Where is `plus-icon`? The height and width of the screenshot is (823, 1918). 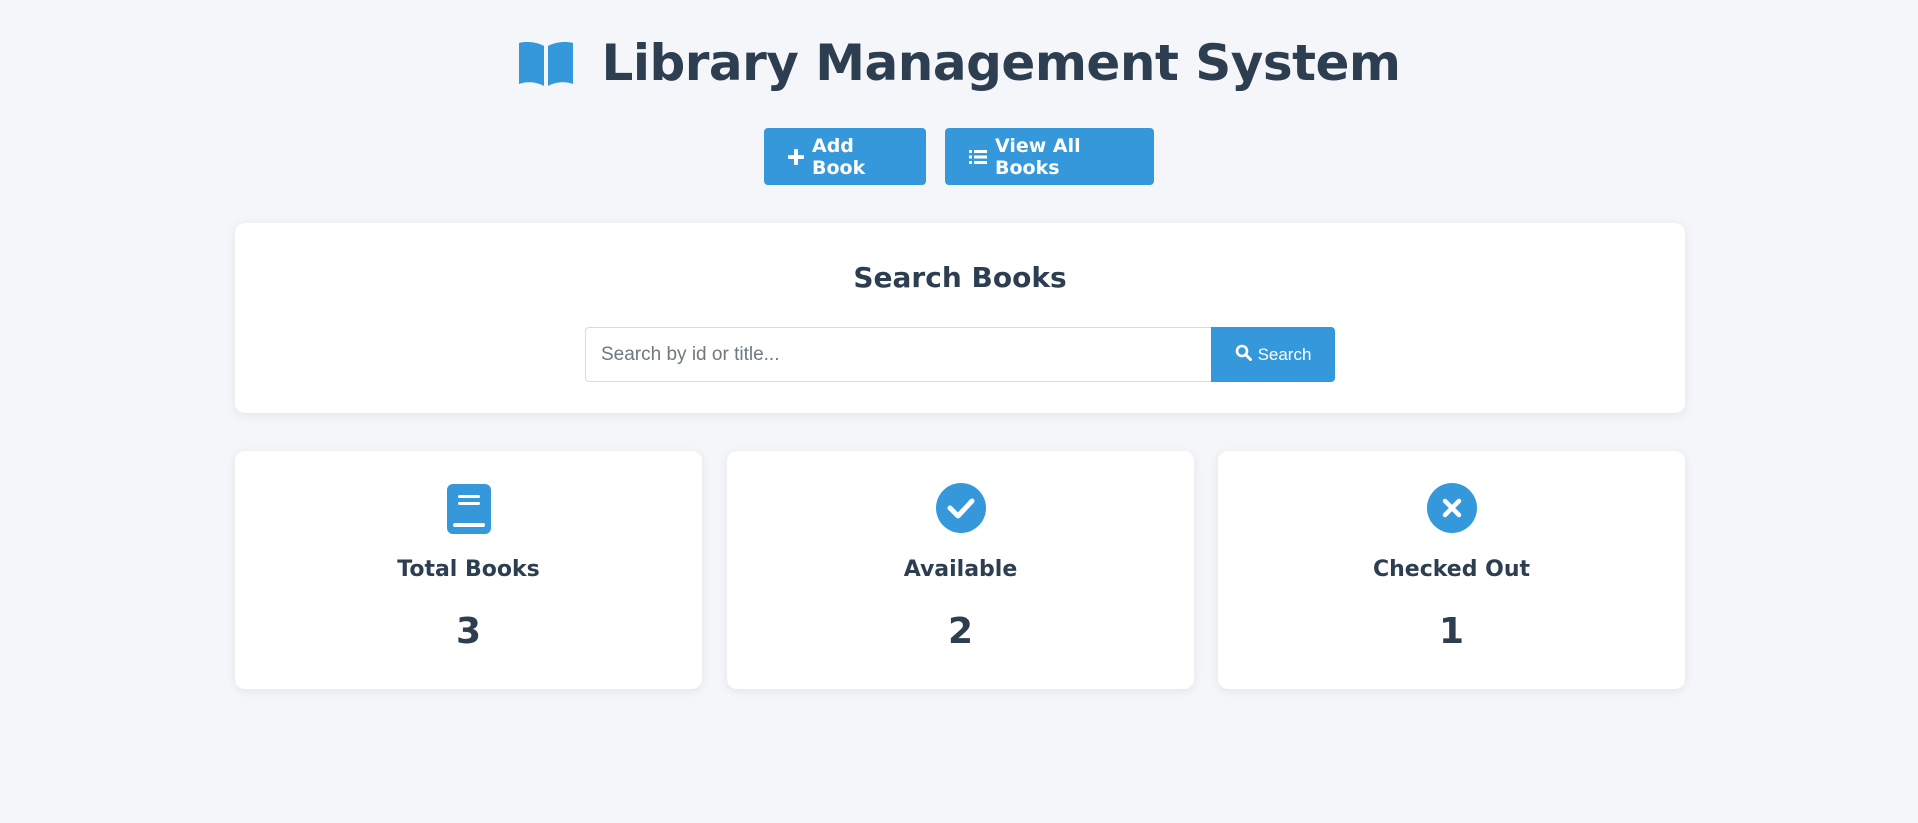
plus-icon is located at coordinates (796, 156).